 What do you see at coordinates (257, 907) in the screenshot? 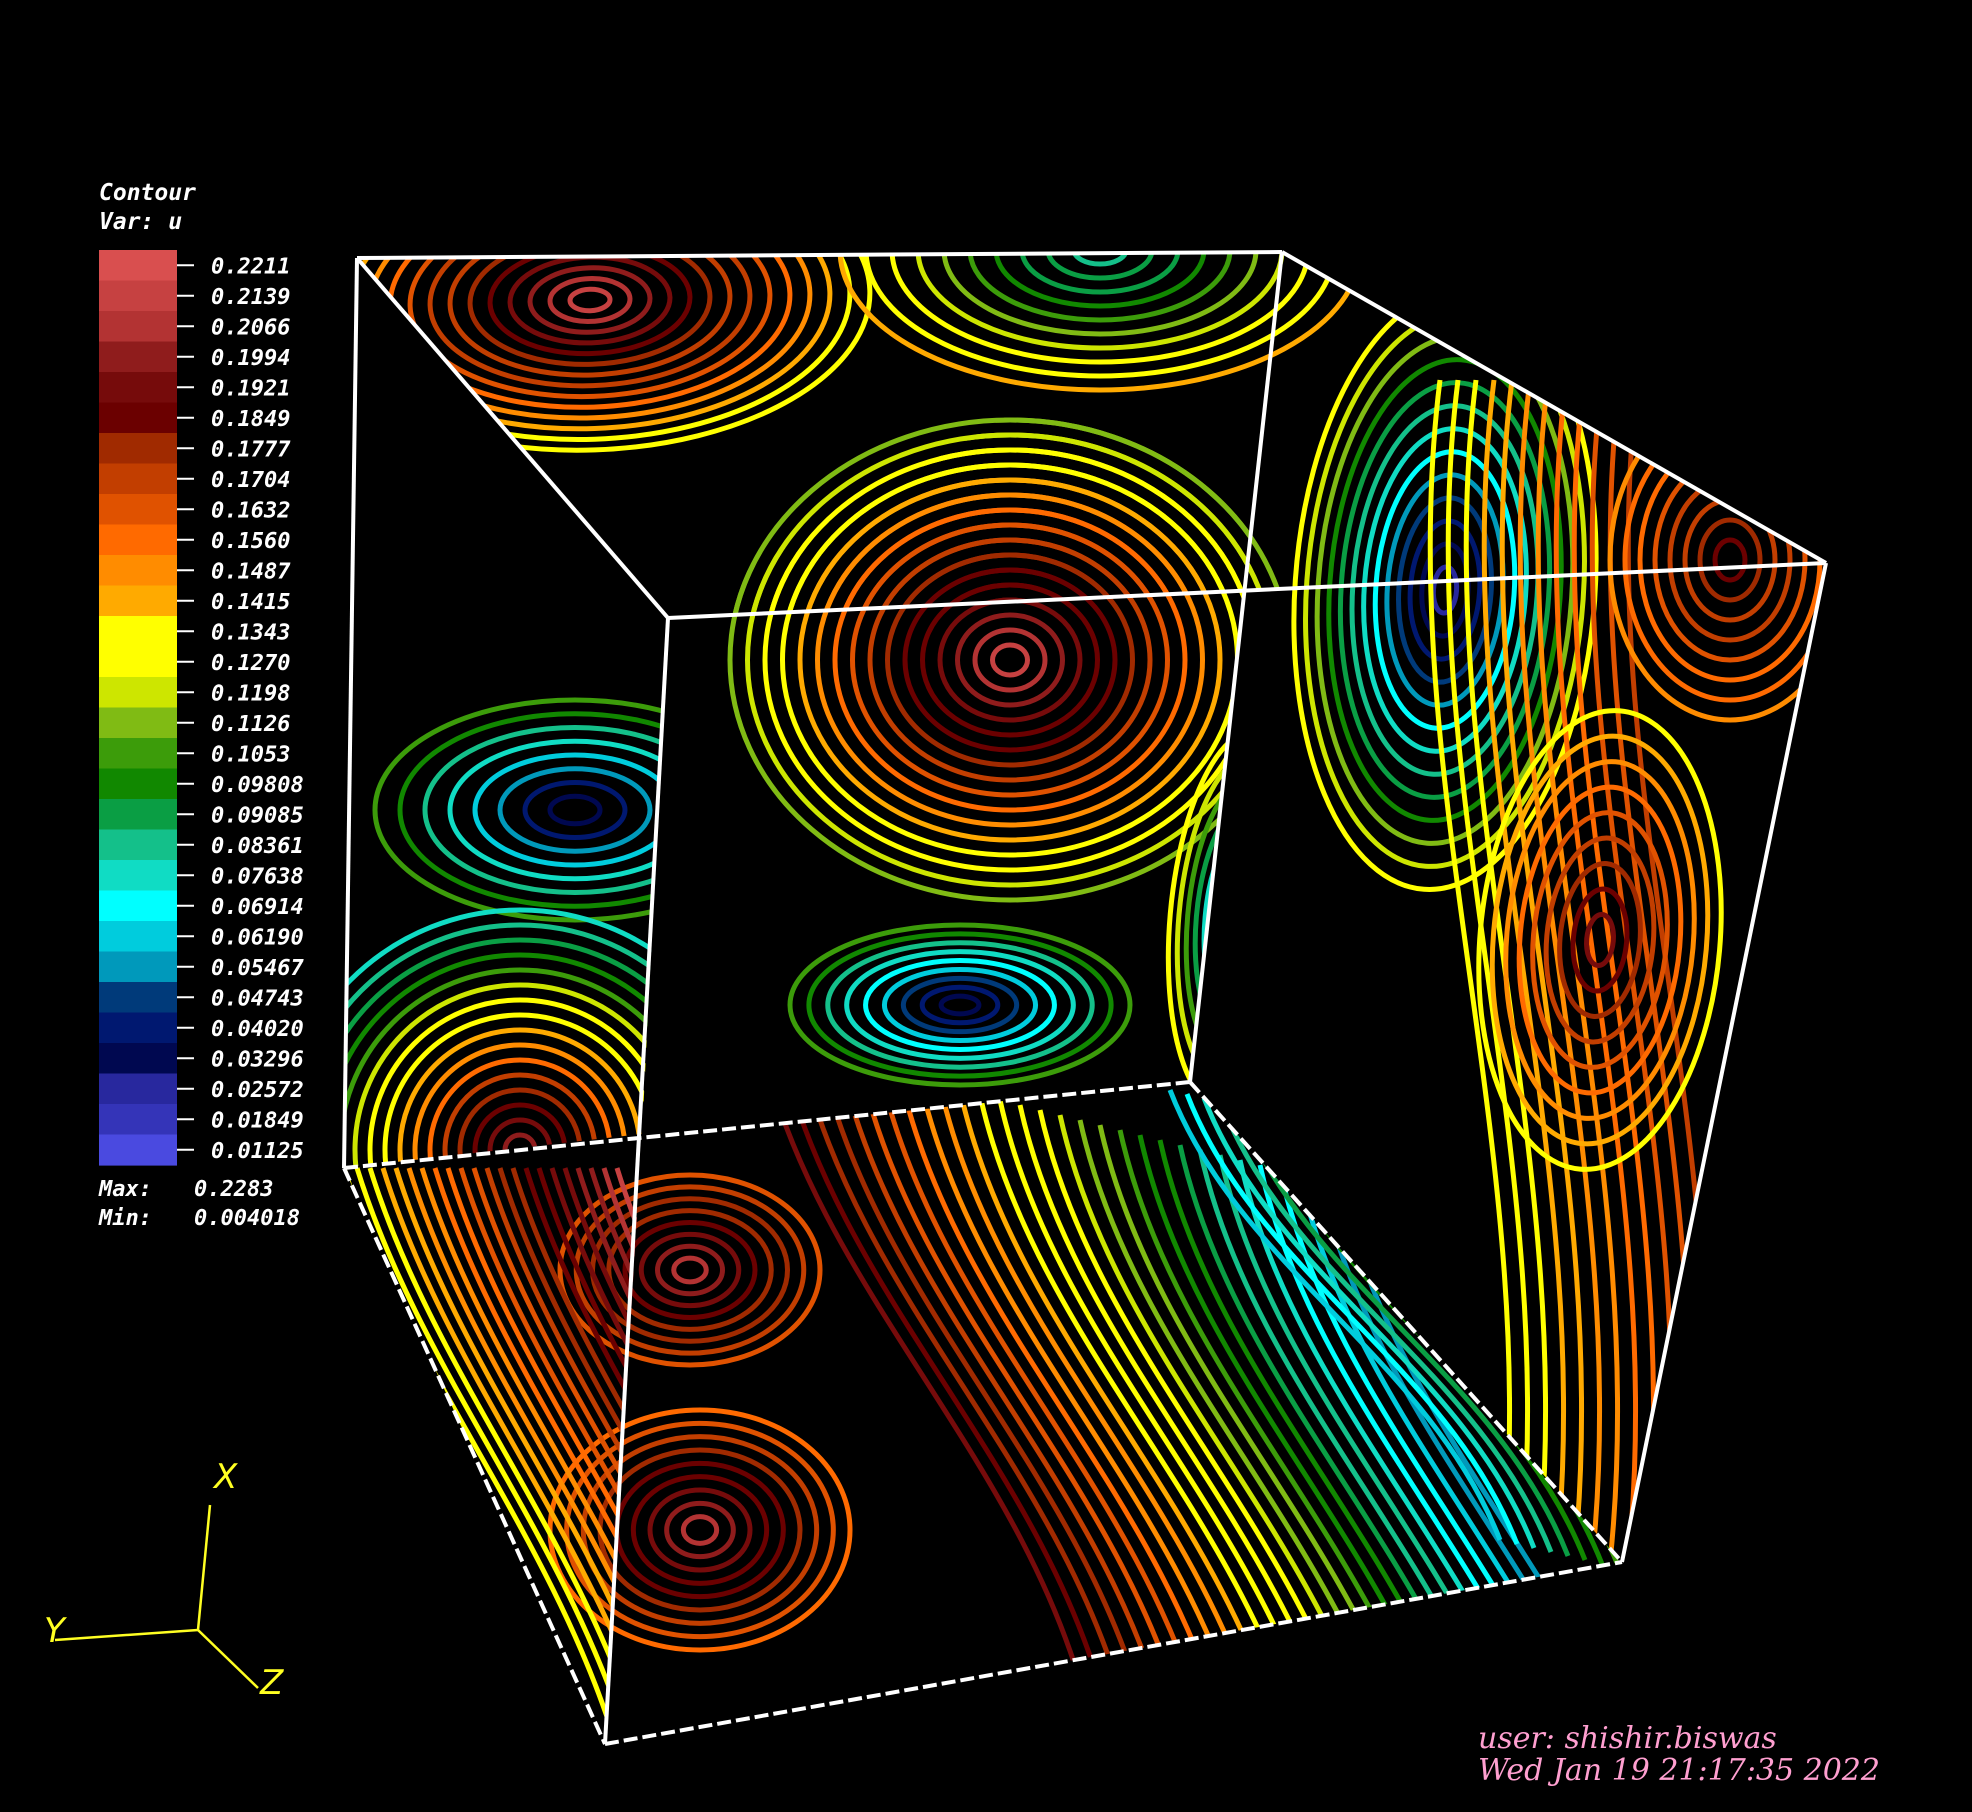
I see `legend-tick-label: 0.06914` at bounding box center [257, 907].